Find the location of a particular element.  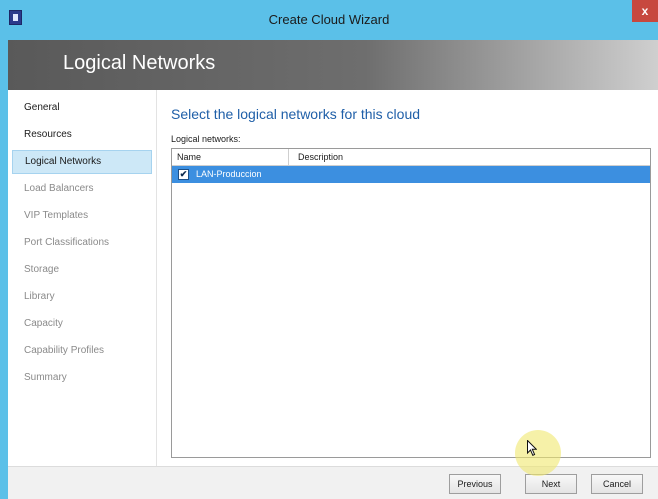

cancel-button: Cancel is located at coordinates (617, 484).